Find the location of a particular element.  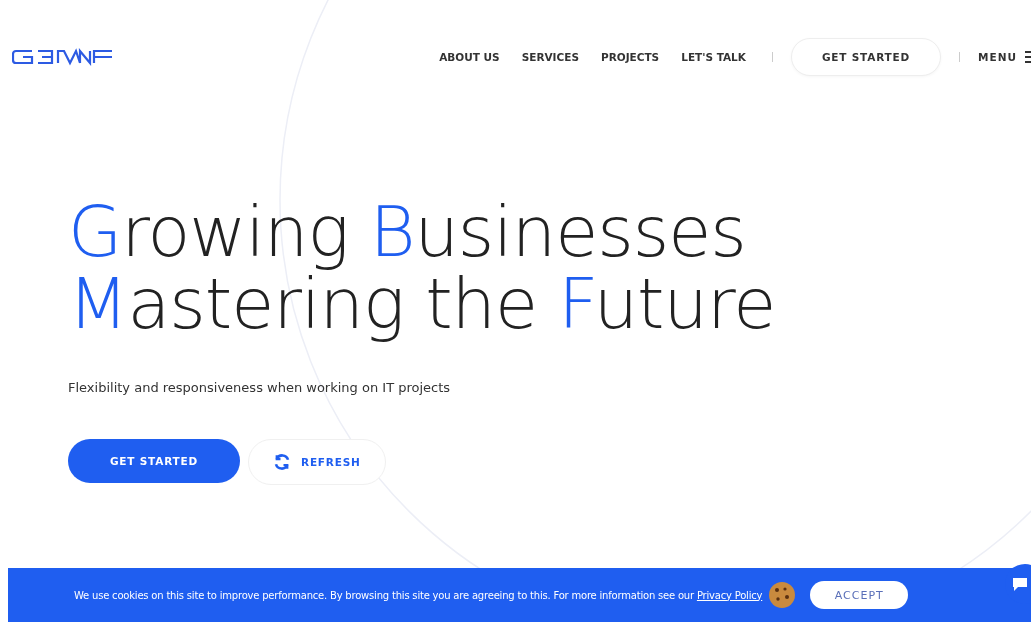

nav-link: SERVICES is located at coordinates (550, 57).